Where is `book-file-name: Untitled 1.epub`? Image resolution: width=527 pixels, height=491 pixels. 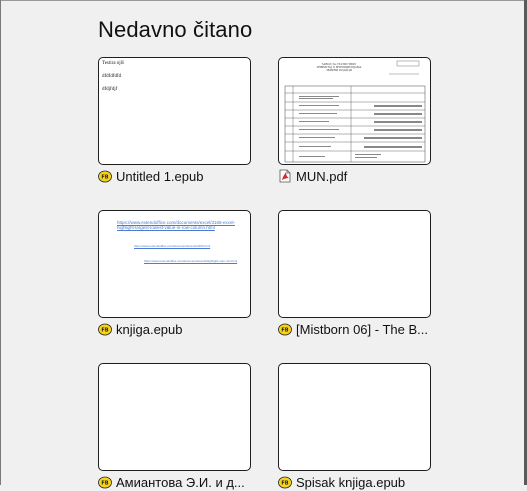
book-file-name: Untitled 1.epub is located at coordinates (160, 176).